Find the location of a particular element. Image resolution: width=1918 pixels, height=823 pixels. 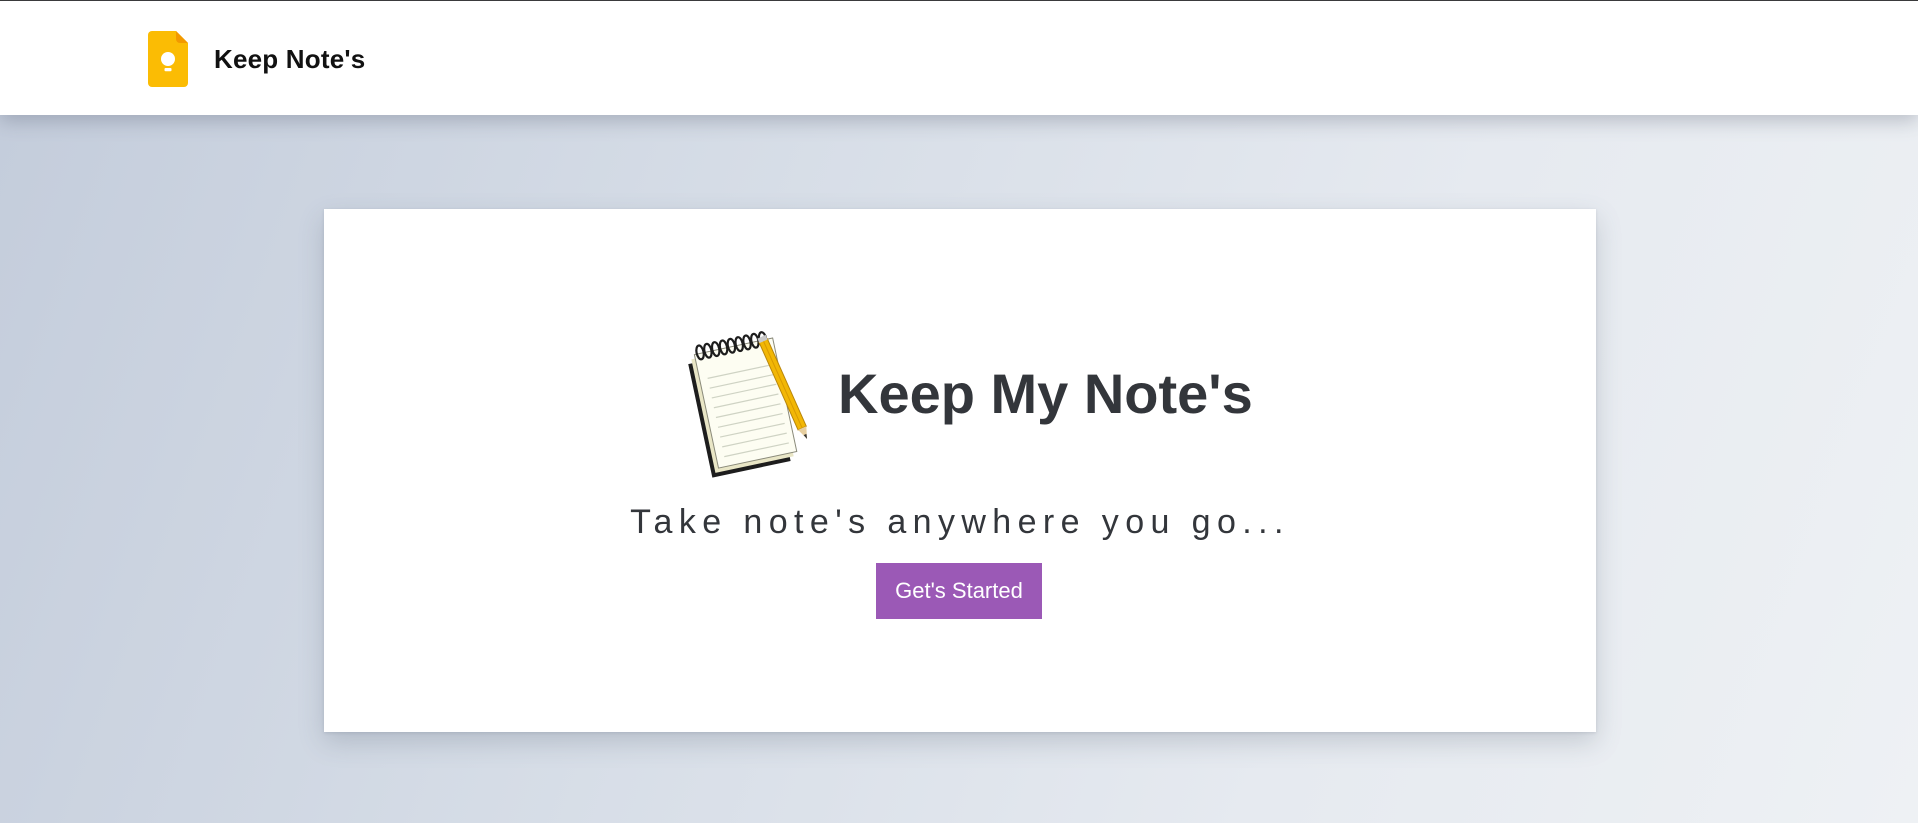

notepad-with-pencil-icon is located at coordinates (748, 404).